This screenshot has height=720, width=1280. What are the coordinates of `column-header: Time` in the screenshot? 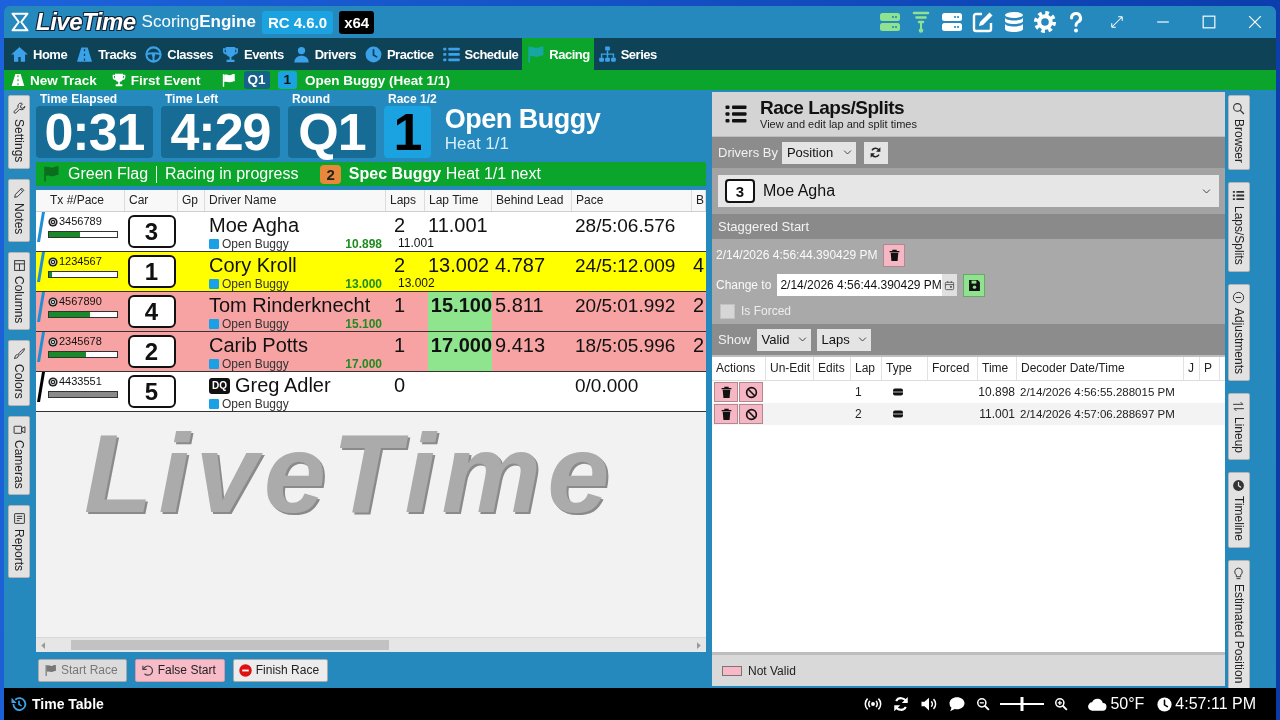 It's located at (997, 368).